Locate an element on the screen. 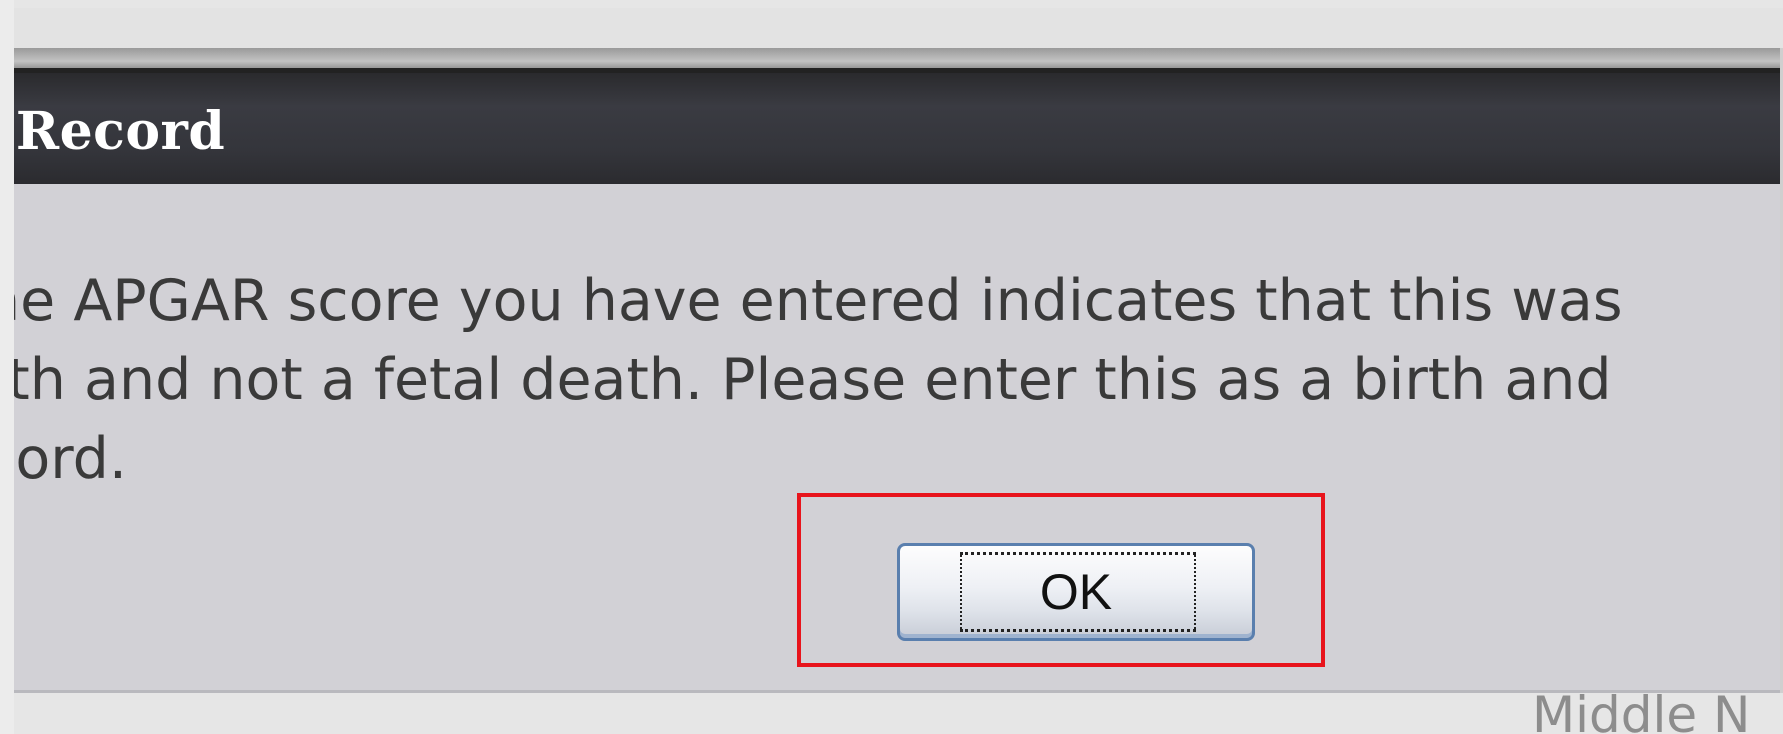 Image resolution: width=1783 pixels, height=734 pixels. left-gutter is located at coordinates (7, 367).